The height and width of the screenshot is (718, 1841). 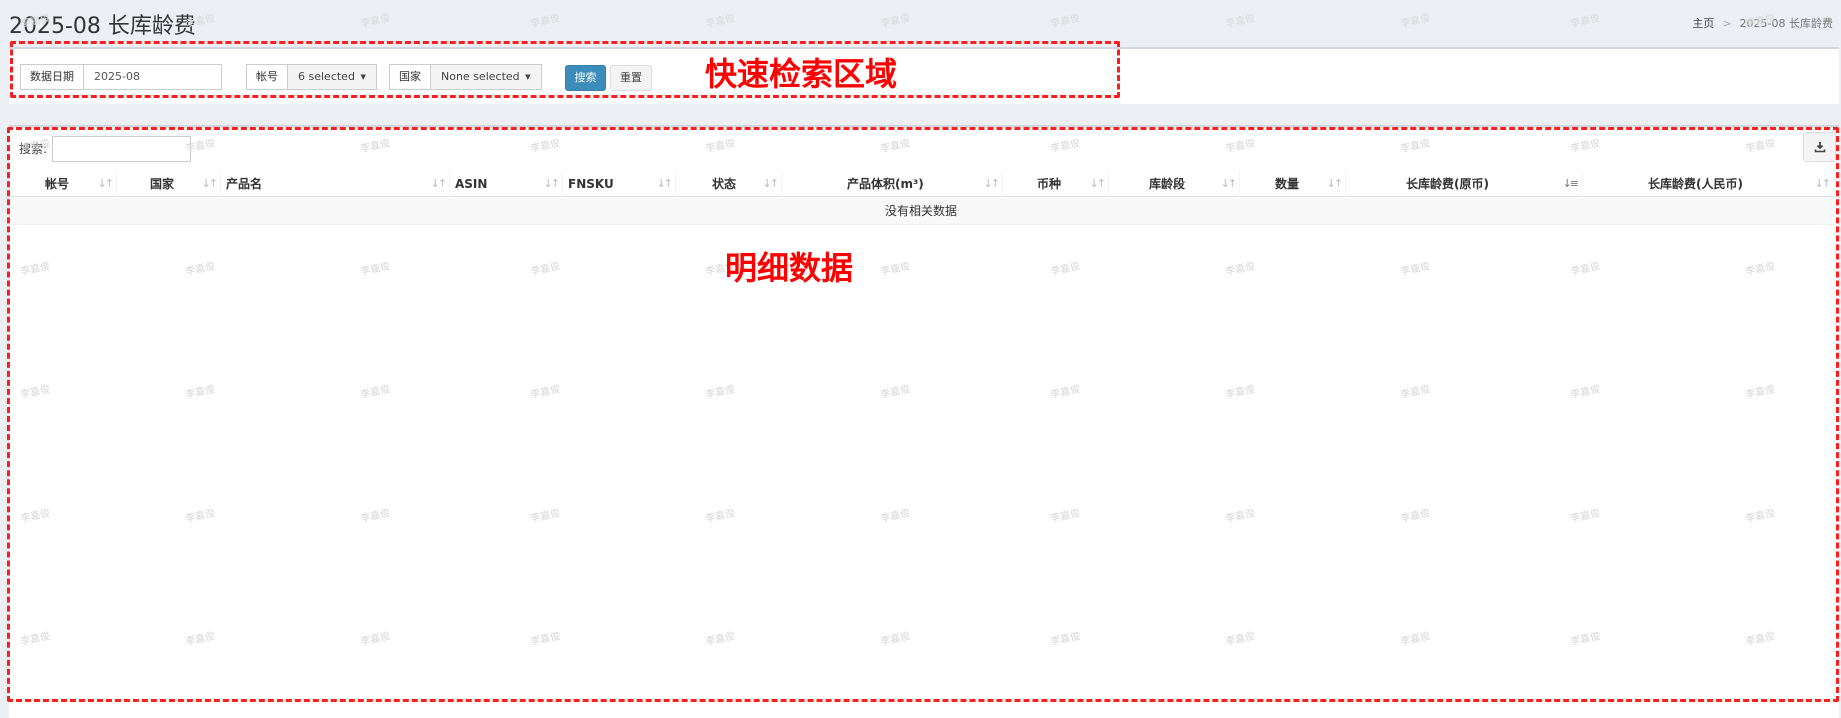 I want to click on country-select-value: None selected, so click(x=480, y=76).